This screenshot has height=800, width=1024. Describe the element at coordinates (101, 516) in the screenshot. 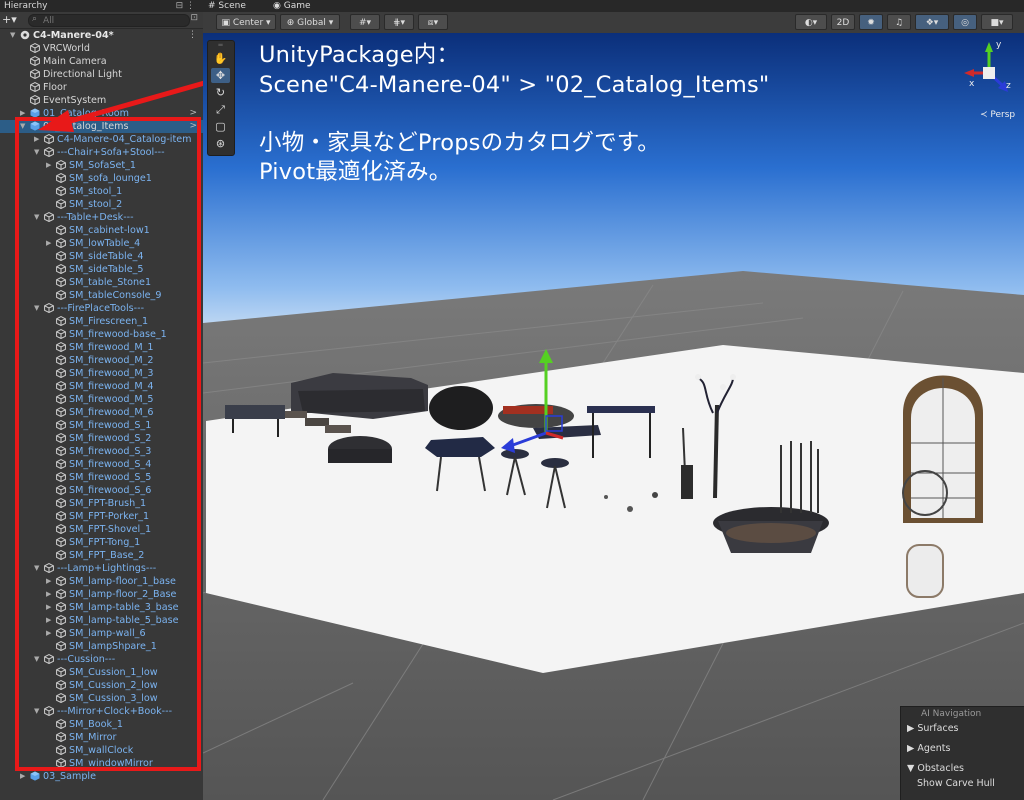

I see `hierarchy-row: SM_FPT-Porker_1` at that location.